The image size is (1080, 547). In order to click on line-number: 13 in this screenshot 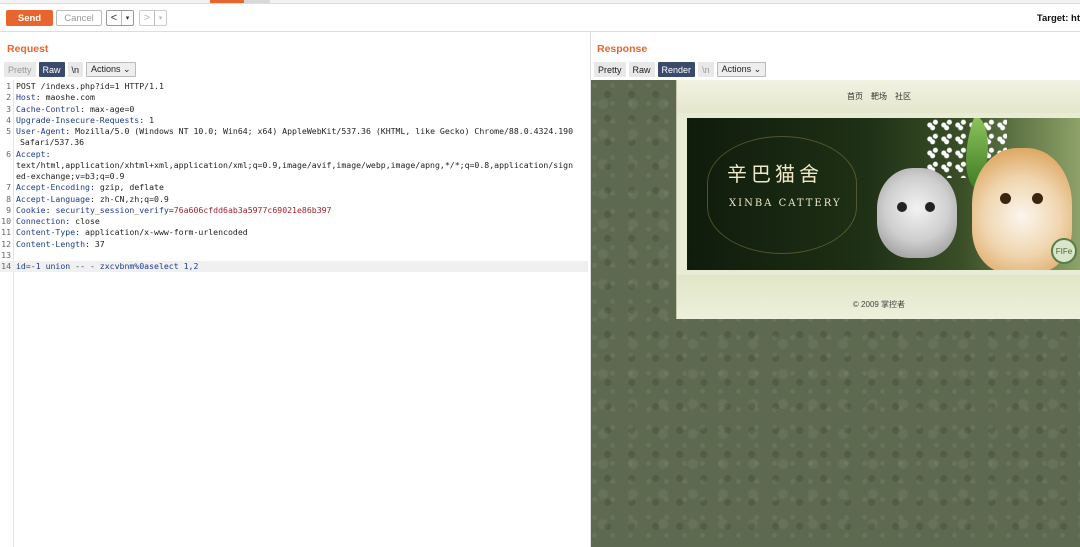, I will do `click(6, 254)`.